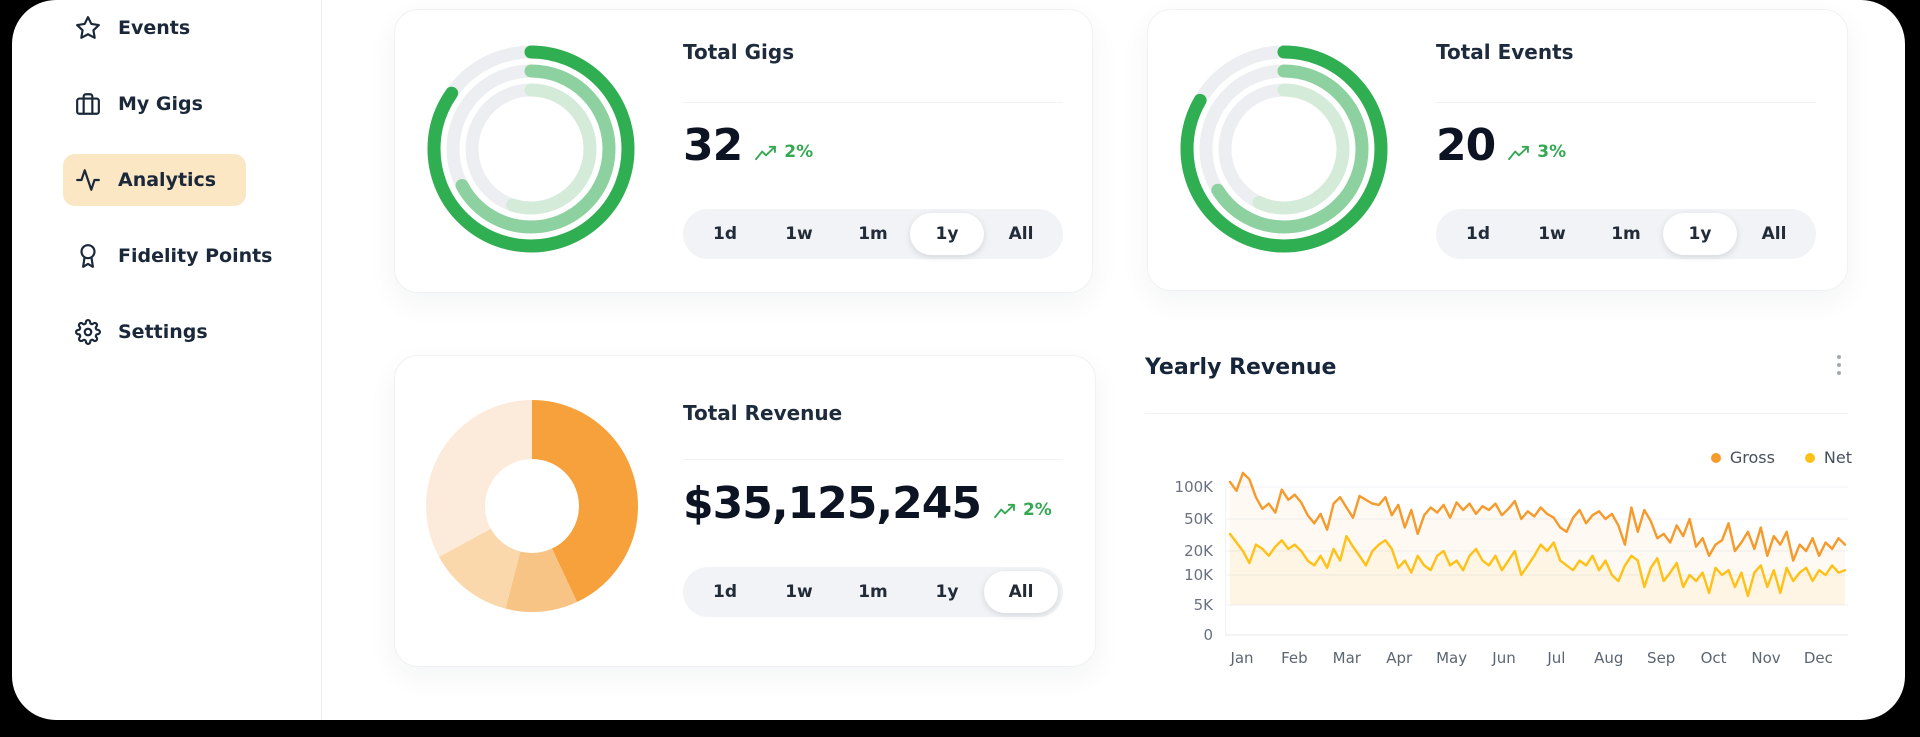  What do you see at coordinates (1536, 659) in the screenshot?
I see `x-axis-labels: Jan Feb Mar Apr May Jun Jul Aug Sep Oct Nov Dec` at bounding box center [1536, 659].